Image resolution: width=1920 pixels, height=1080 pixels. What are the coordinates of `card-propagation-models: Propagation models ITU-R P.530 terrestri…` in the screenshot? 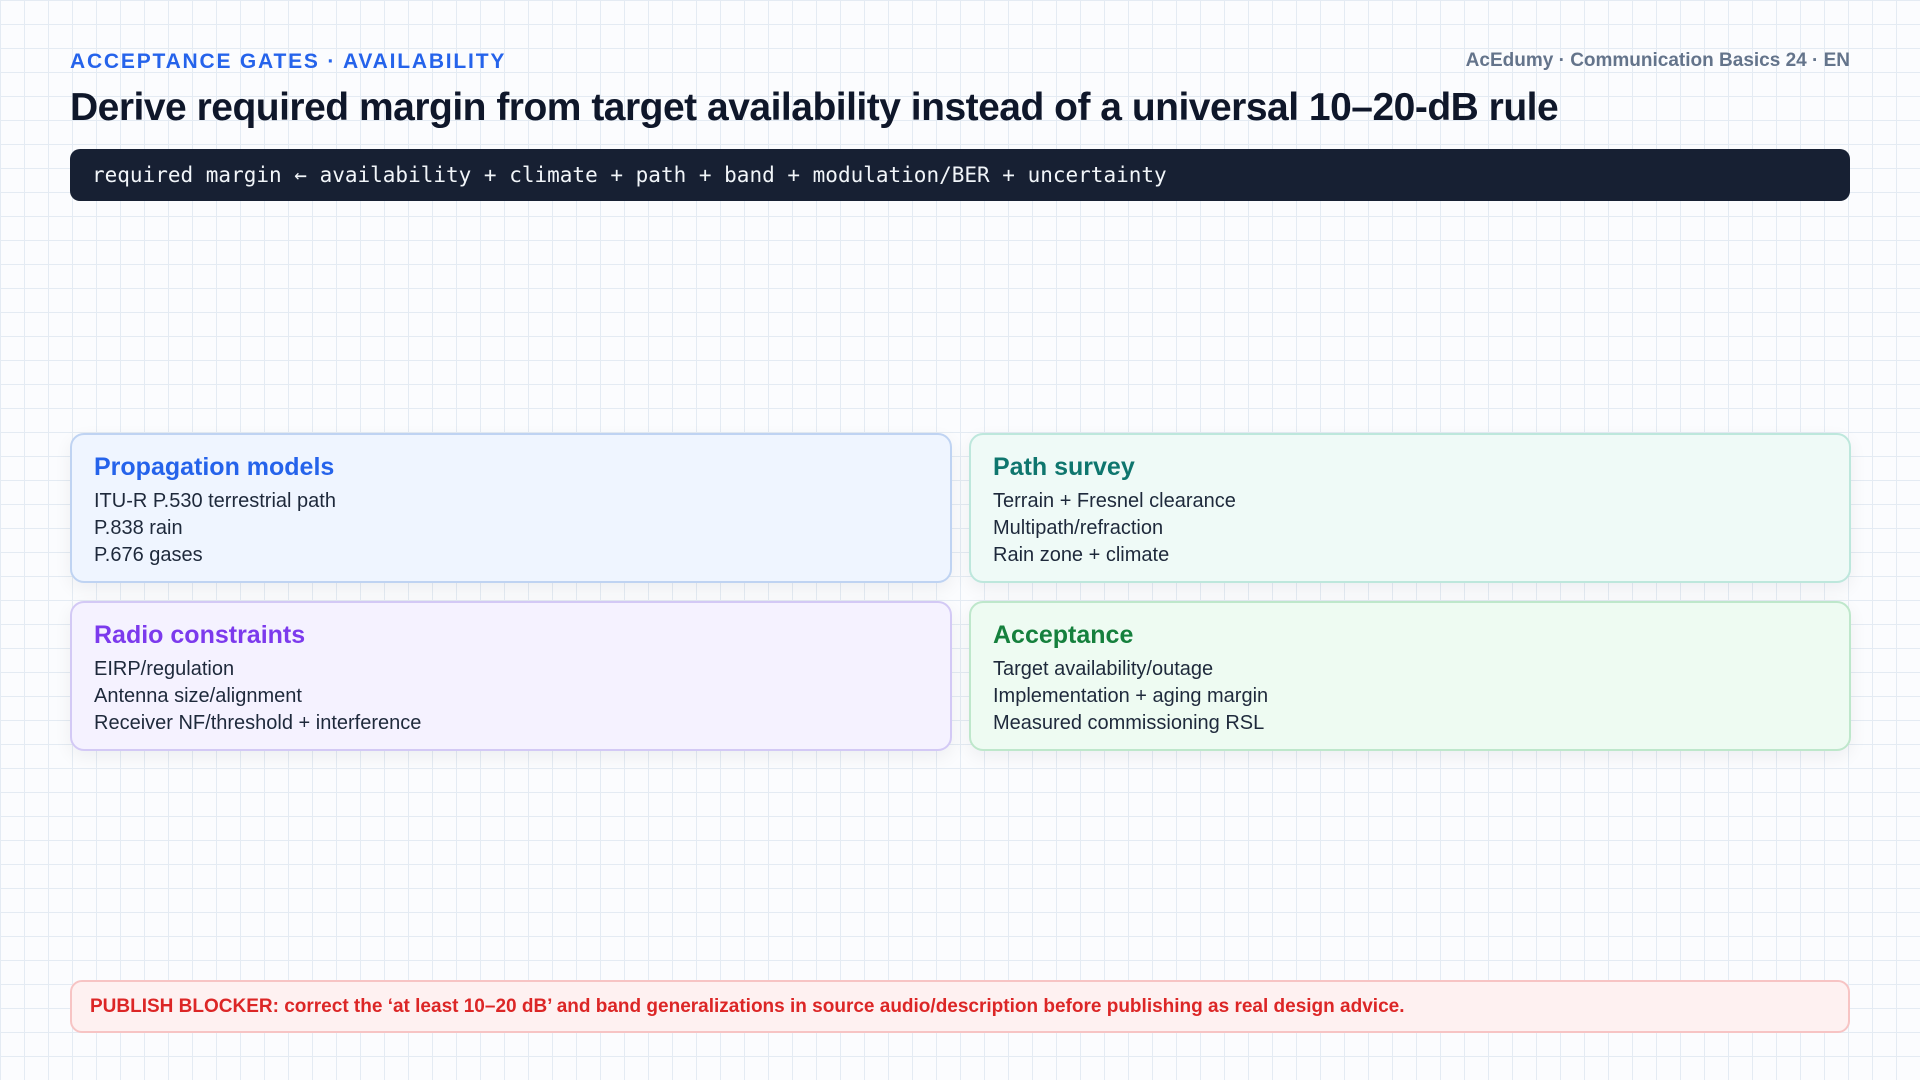 It's located at (511, 508).